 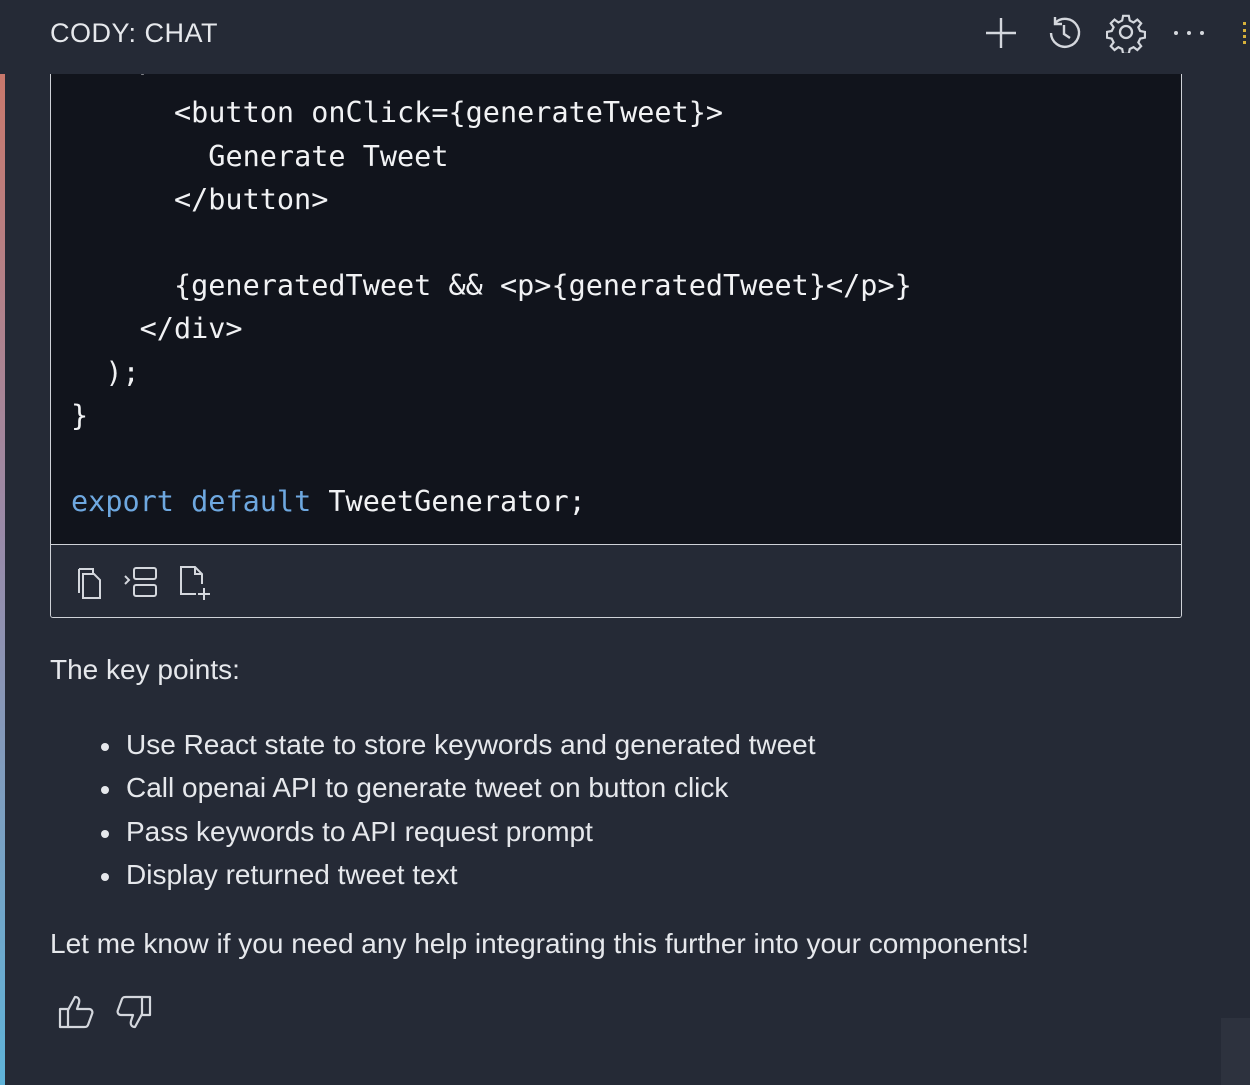 What do you see at coordinates (134, 33) in the screenshot?
I see `panel-title: CODY: CHAT` at bounding box center [134, 33].